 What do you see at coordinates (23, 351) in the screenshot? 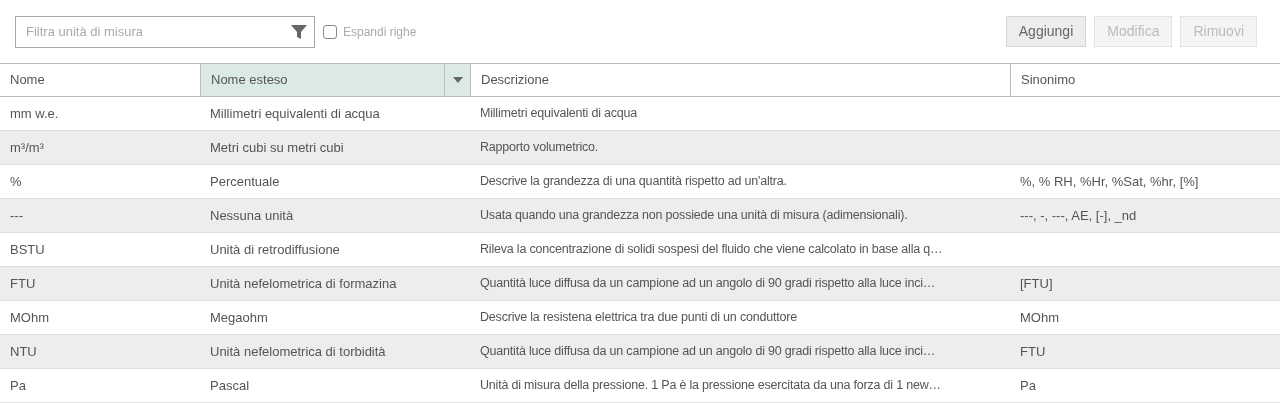
I see `table-cell-text: NTU` at bounding box center [23, 351].